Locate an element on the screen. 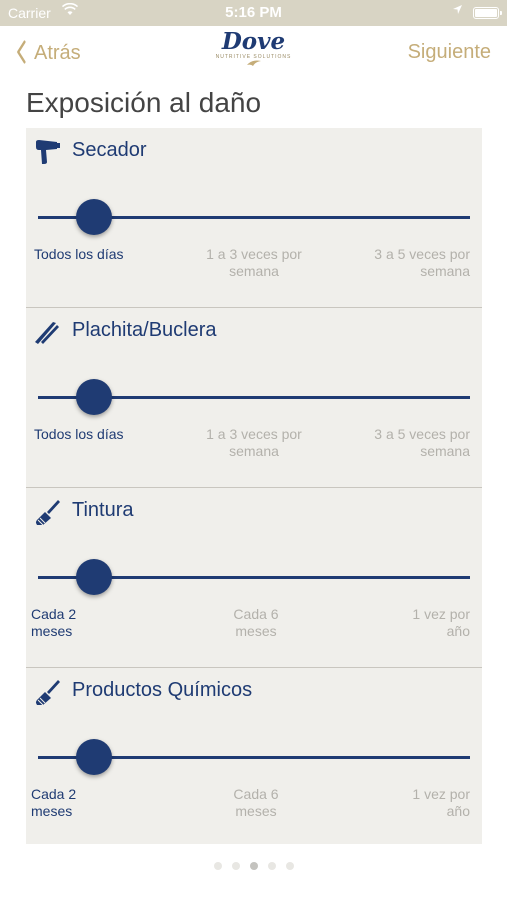  section-title: Plachita/Buclera is located at coordinates (144, 330).